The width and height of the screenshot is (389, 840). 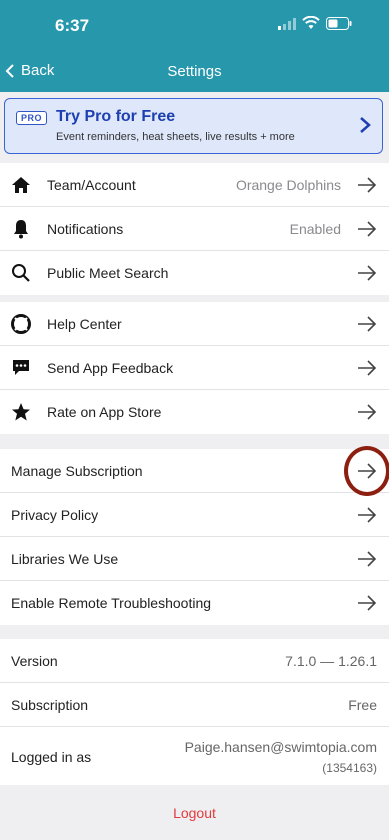 What do you see at coordinates (110, 367) in the screenshot?
I see `row-label: Send App Feedback` at bounding box center [110, 367].